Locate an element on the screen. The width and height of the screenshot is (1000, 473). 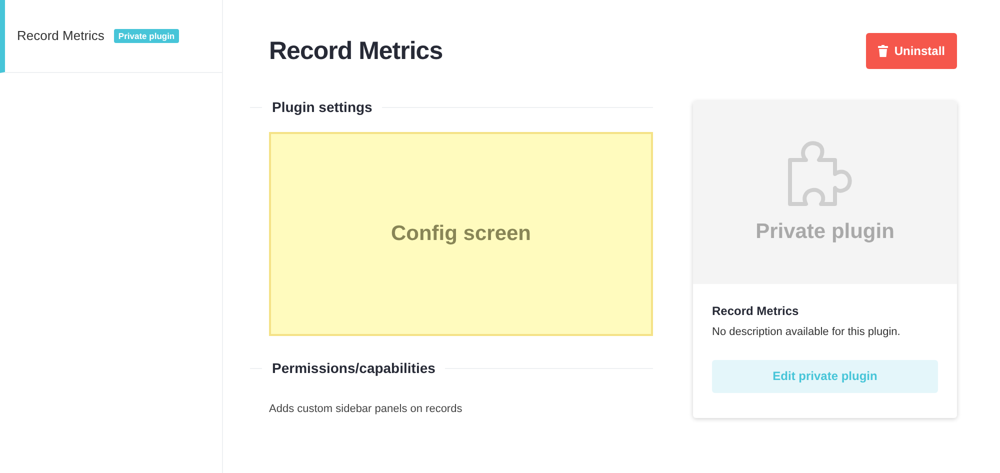
trash-icon is located at coordinates (883, 51).